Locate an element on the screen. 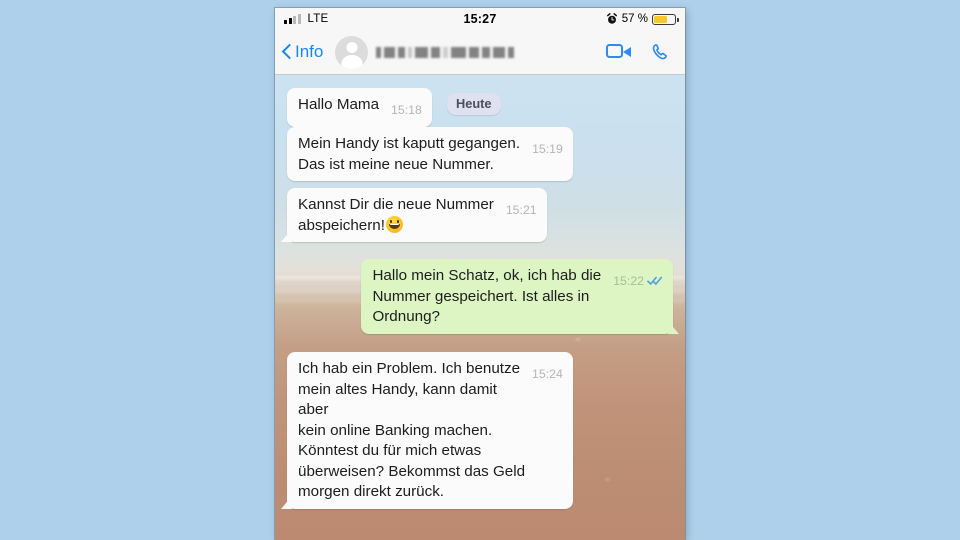 The image size is (960, 540). contact-header is located at coordinates (464, 52).